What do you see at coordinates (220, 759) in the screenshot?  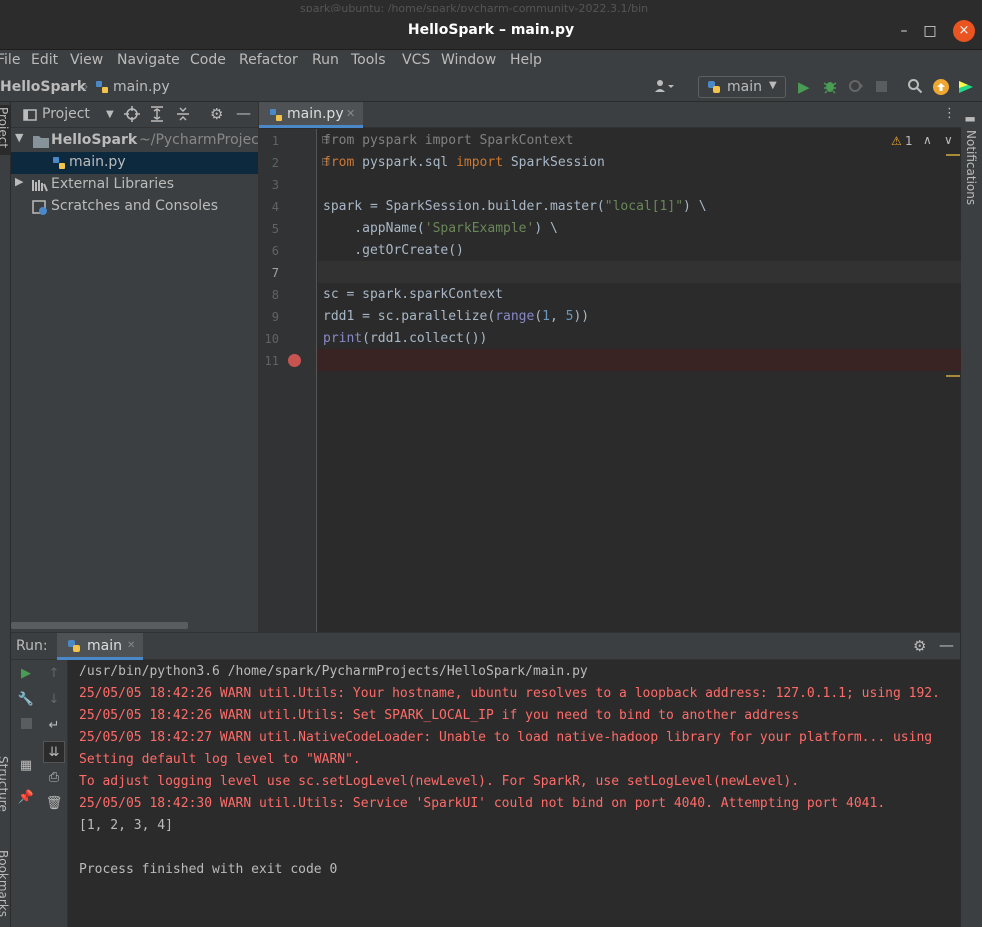 I see `console-line: Setting default log level to "WARN".` at bounding box center [220, 759].